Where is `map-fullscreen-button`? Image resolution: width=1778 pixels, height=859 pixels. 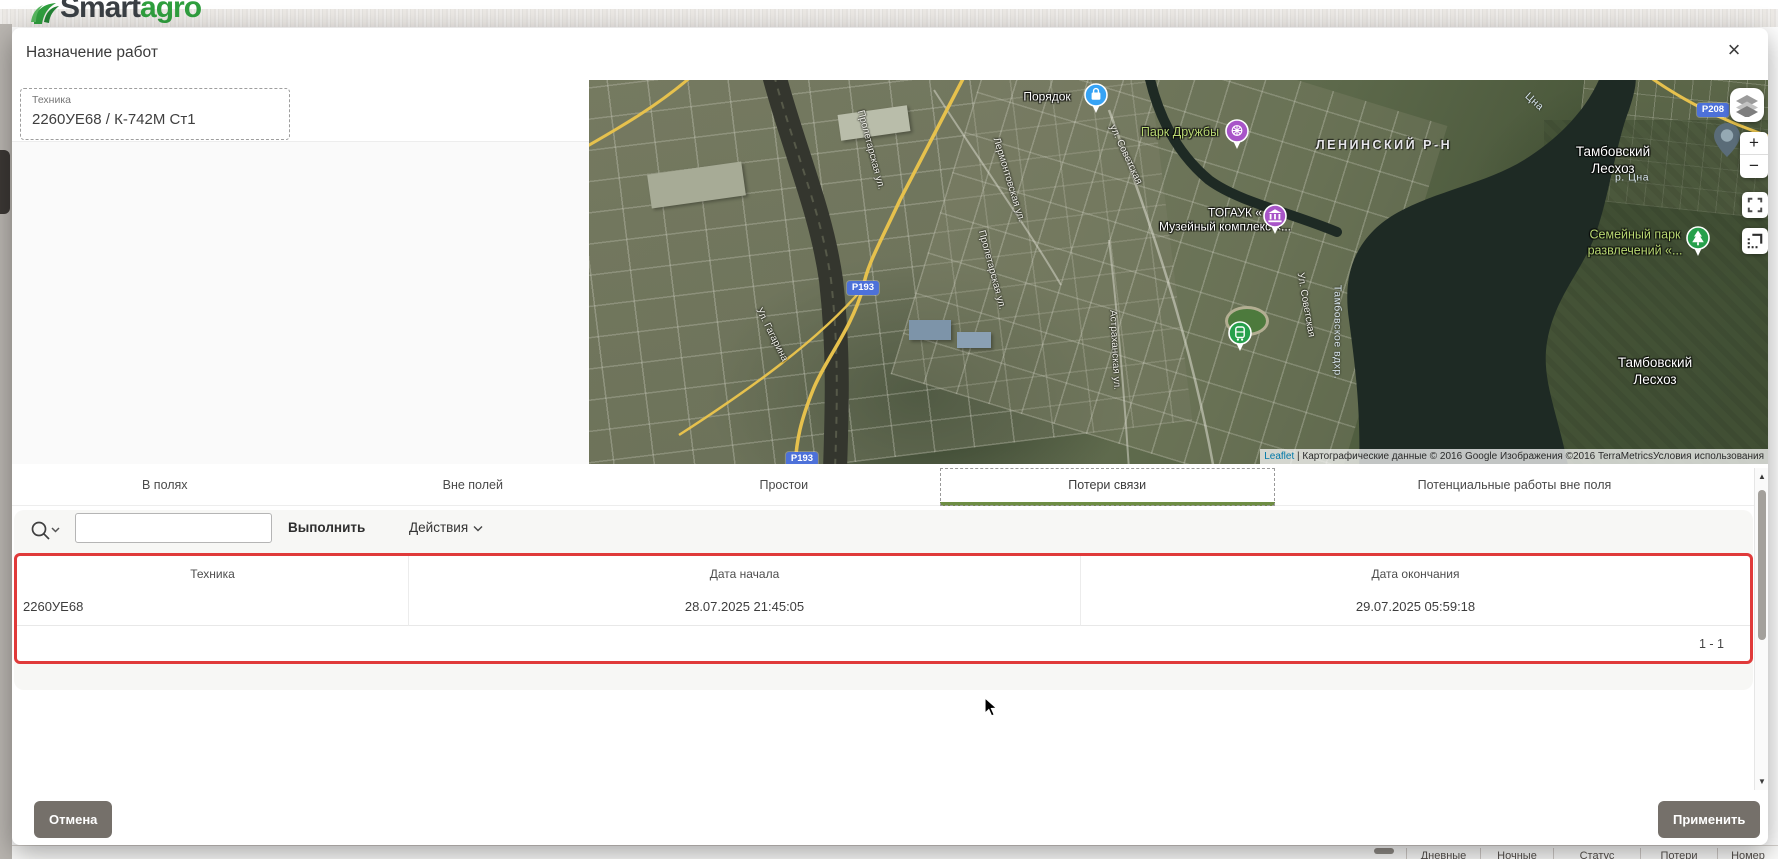 map-fullscreen-button is located at coordinates (1755, 205).